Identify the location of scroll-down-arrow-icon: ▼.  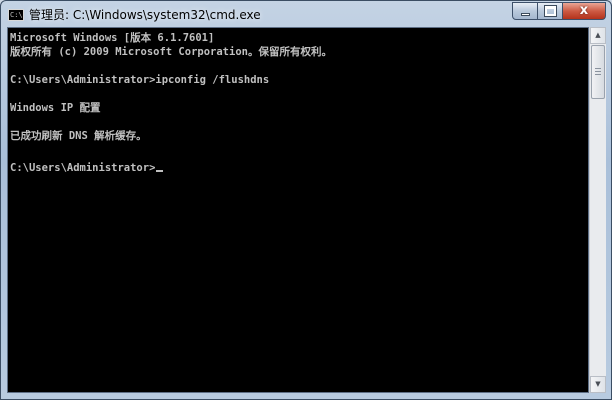
(598, 384).